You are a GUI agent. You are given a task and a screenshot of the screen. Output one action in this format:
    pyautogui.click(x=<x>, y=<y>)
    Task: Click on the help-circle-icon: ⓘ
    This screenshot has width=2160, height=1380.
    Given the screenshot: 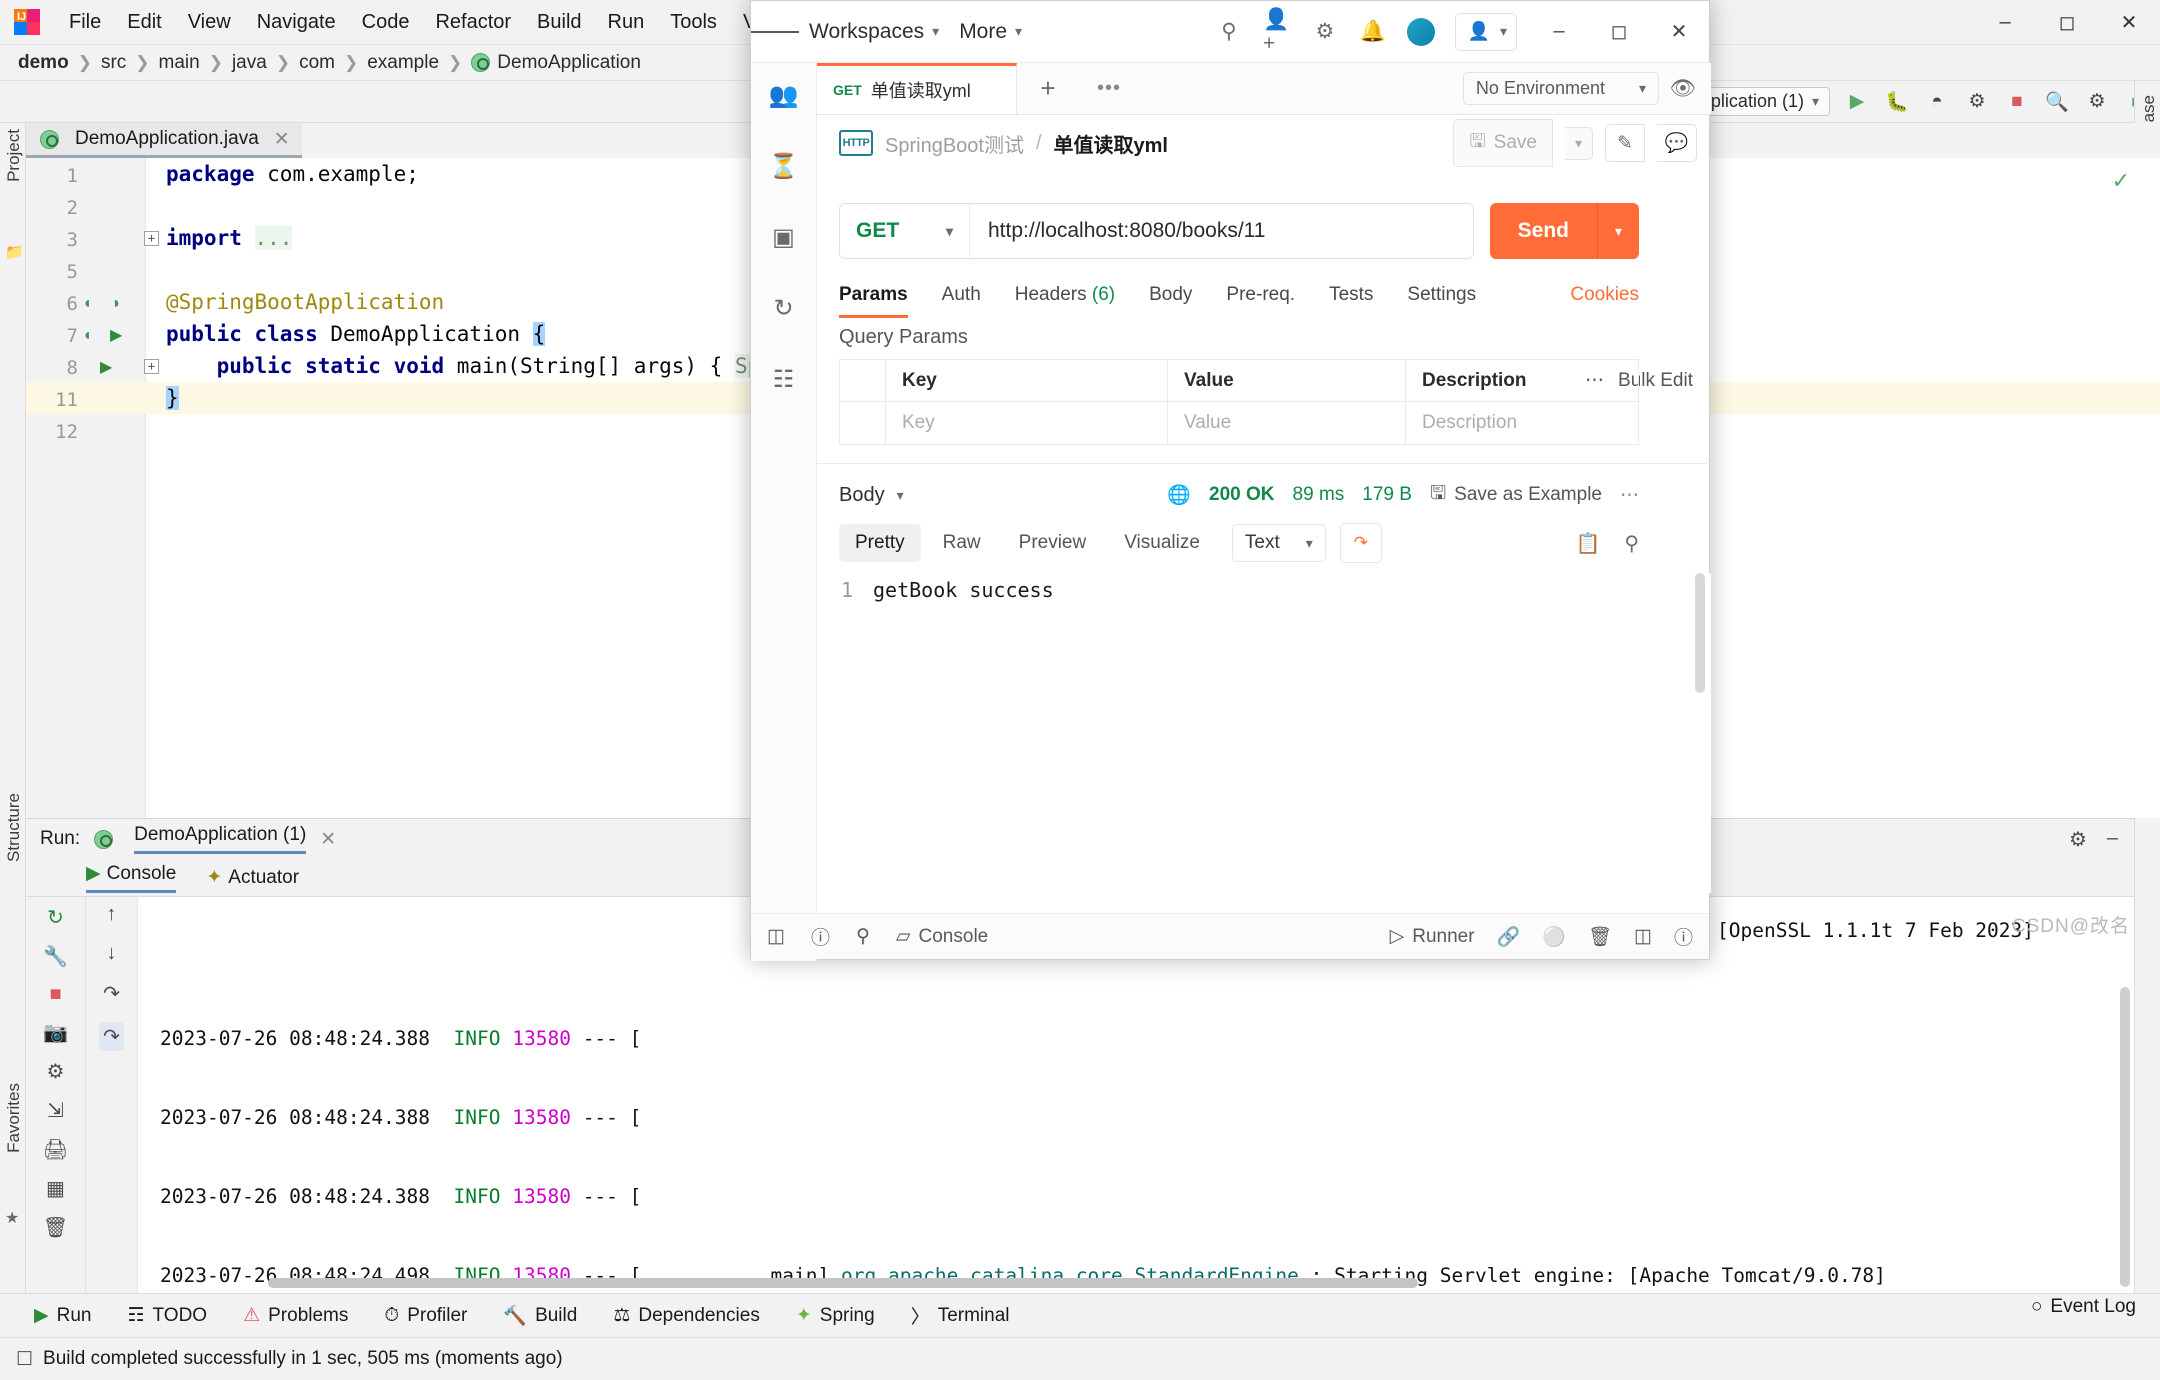 What is the action you would take?
    pyautogui.click(x=1683, y=936)
    